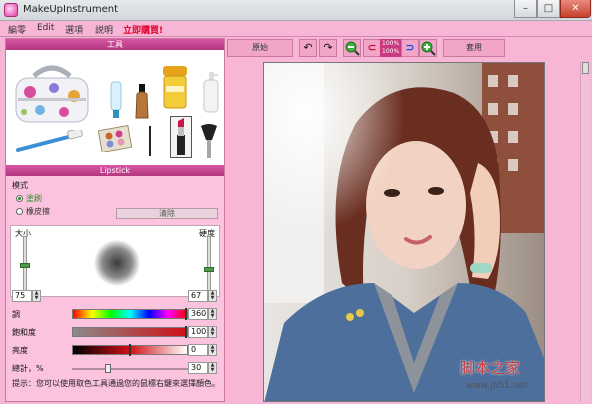 Image resolution: width=592 pixels, height=404 pixels. Describe the element at coordinates (212, 368) in the screenshot. I see `total-spin-arrows: ▲ ▼` at that location.